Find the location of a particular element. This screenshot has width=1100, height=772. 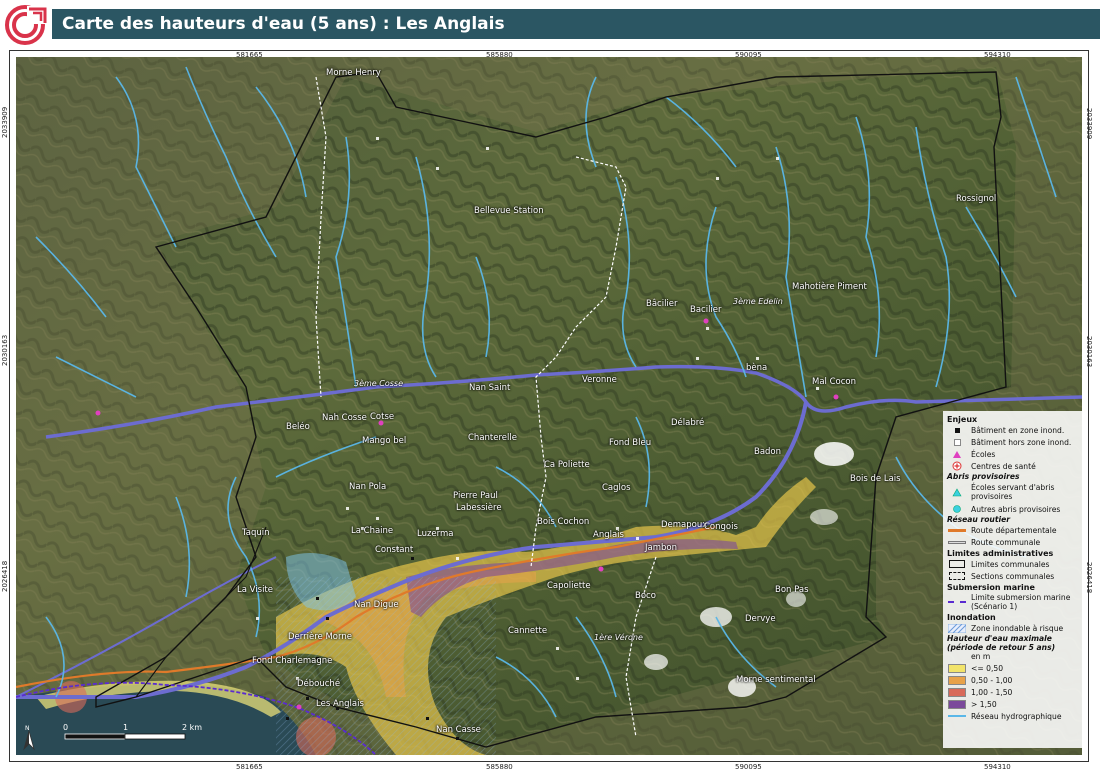

place-label: Bacilier is located at coordinates (706, 310).